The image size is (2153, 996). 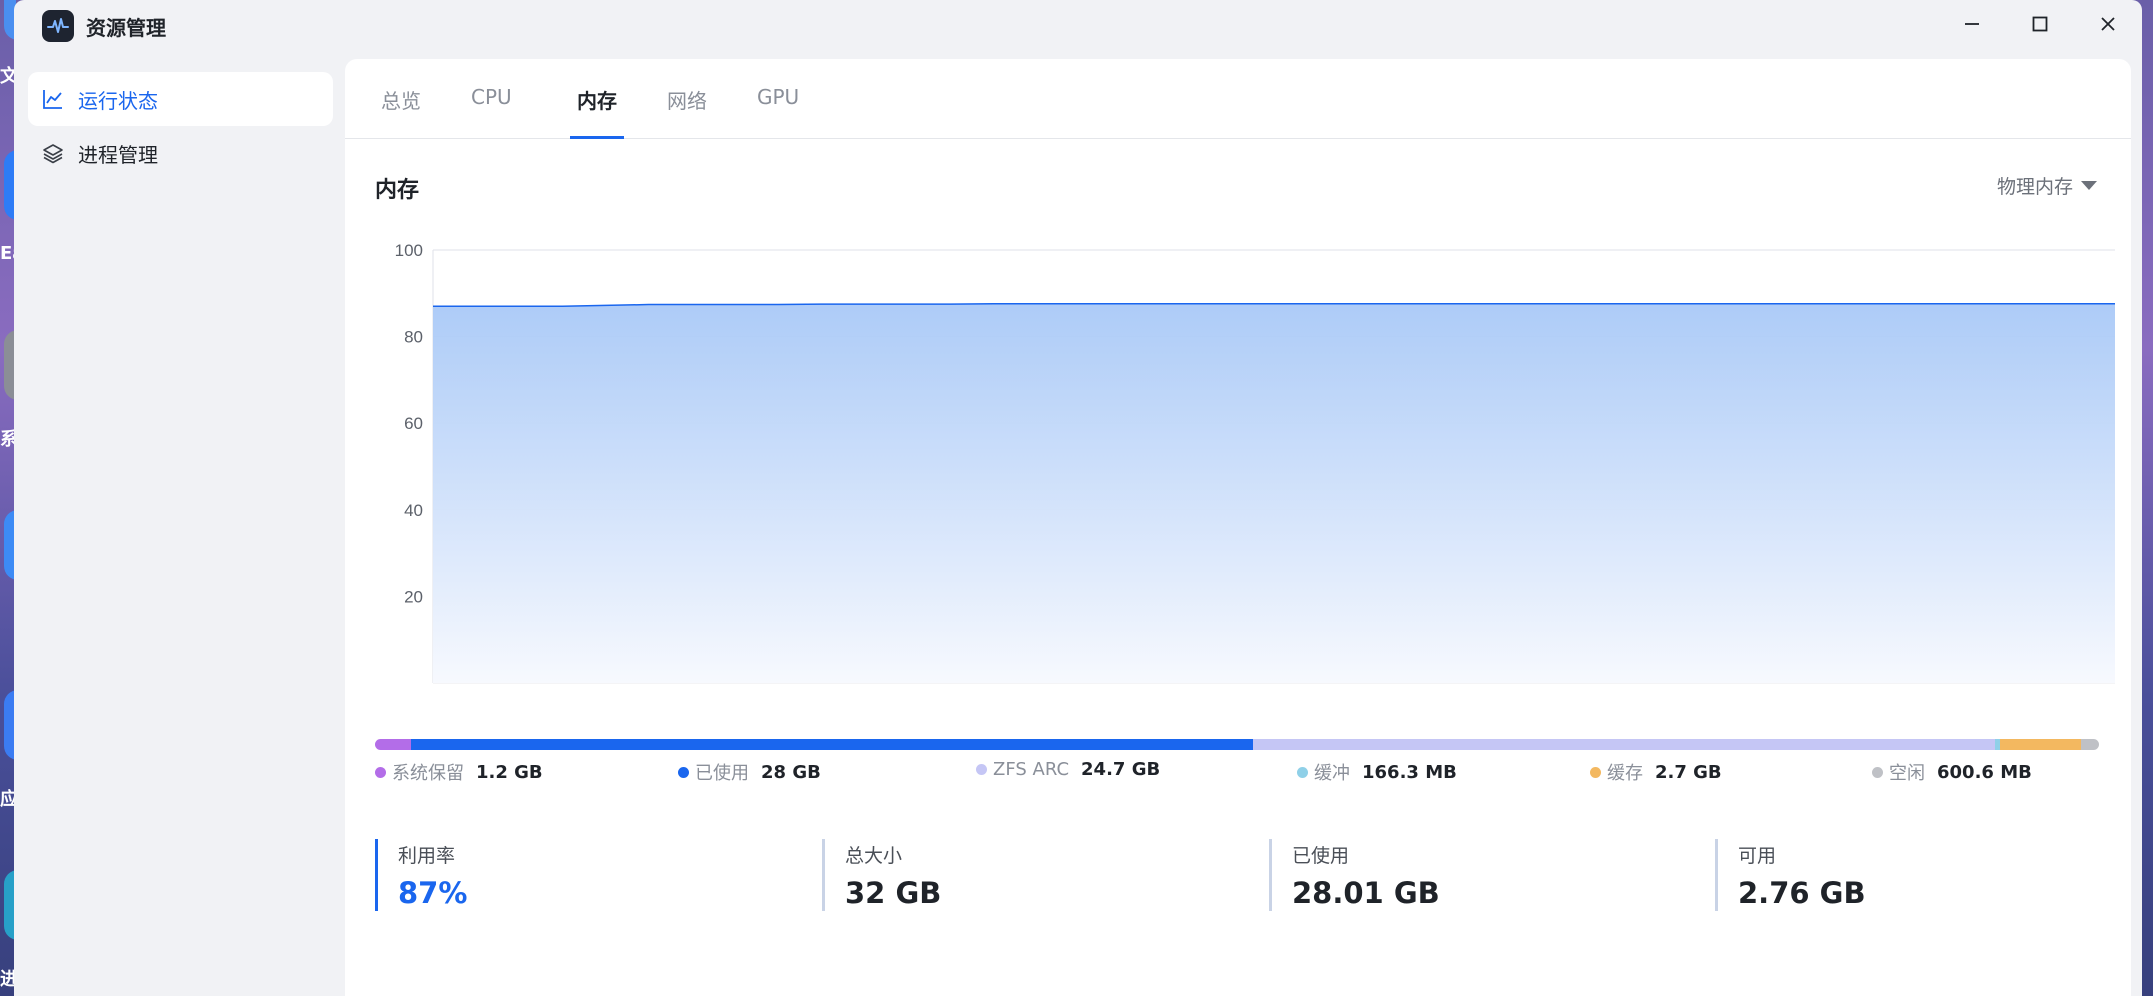 I want to click on stat-card: 可用 2.76 GB, so click(x=1790, y=875).